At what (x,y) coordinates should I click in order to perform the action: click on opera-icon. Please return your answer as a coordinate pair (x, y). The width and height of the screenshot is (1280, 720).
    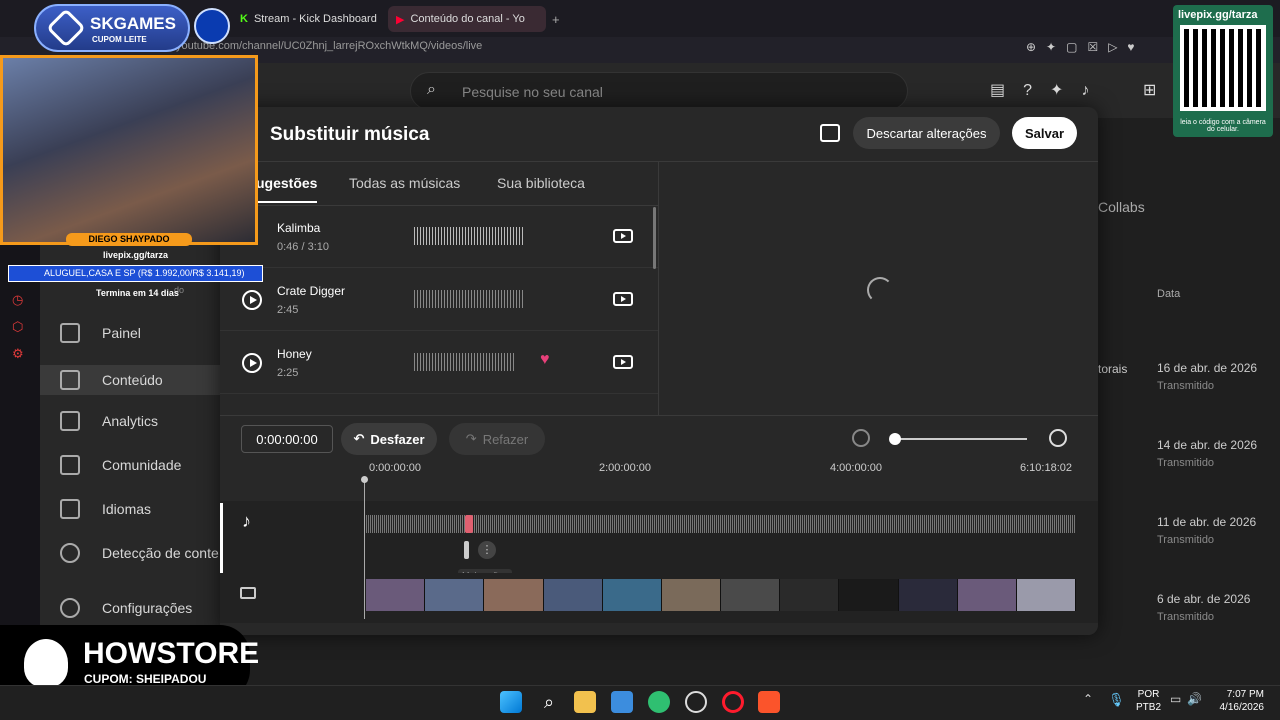
    Looking at the image, I should click on (733, 702).